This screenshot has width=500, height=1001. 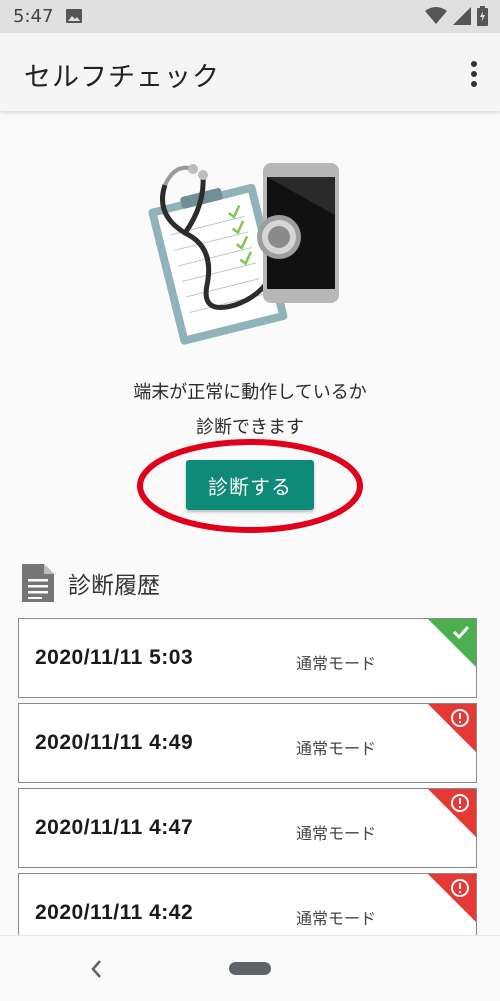 What do you see at coordinates (247, 658) in the screenshot?
I see `history-item: 2020/11/11 5:03 通常モード` at bounding box center [247, 658].